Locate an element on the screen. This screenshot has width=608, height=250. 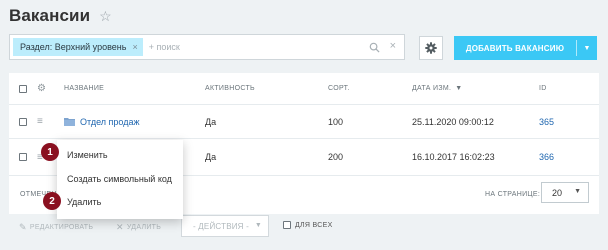
delete-label: УДАЛИТЬ is located at coordinates (144, 227).